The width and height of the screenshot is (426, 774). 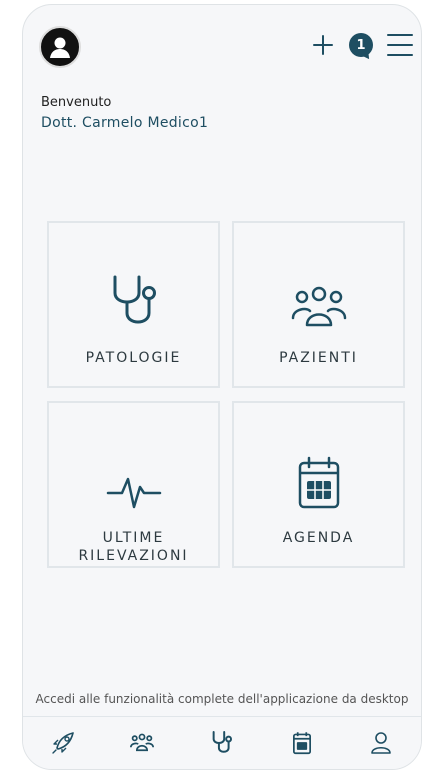 I want to click on tile-label: ULTIME RILEVAZIONI, so click(x=133, y=547).